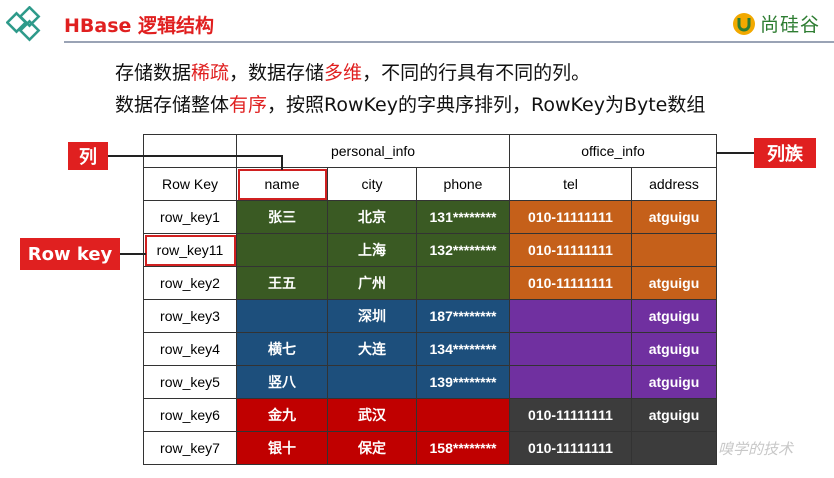 This screenshot has width=834, height=478. Describe the element at coordinates (463, 184) in the screenshot. I see `header-phone: phone` at that location.